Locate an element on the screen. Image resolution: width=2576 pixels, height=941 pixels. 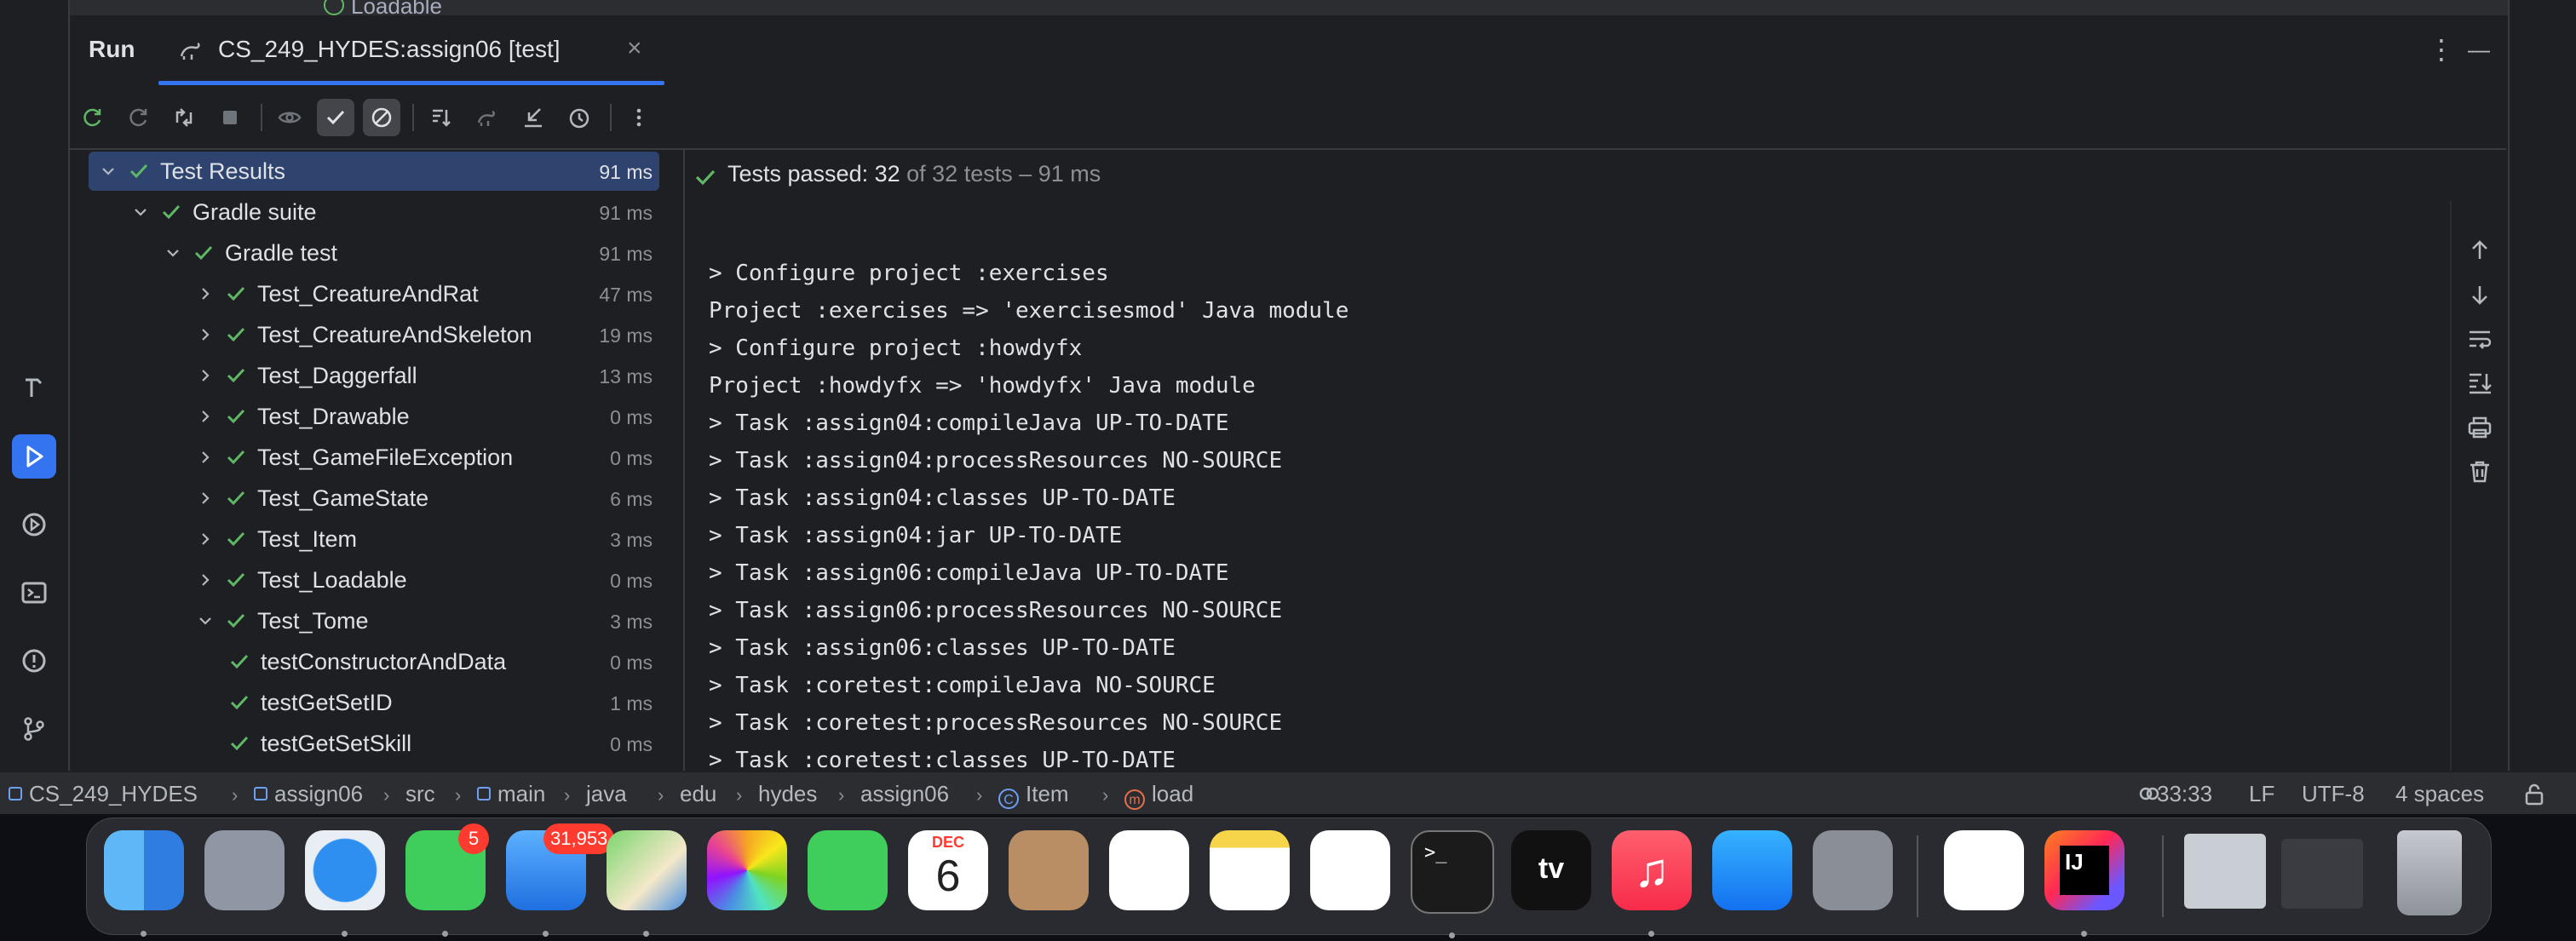
print-icon is located at coordinates (2479, 427).